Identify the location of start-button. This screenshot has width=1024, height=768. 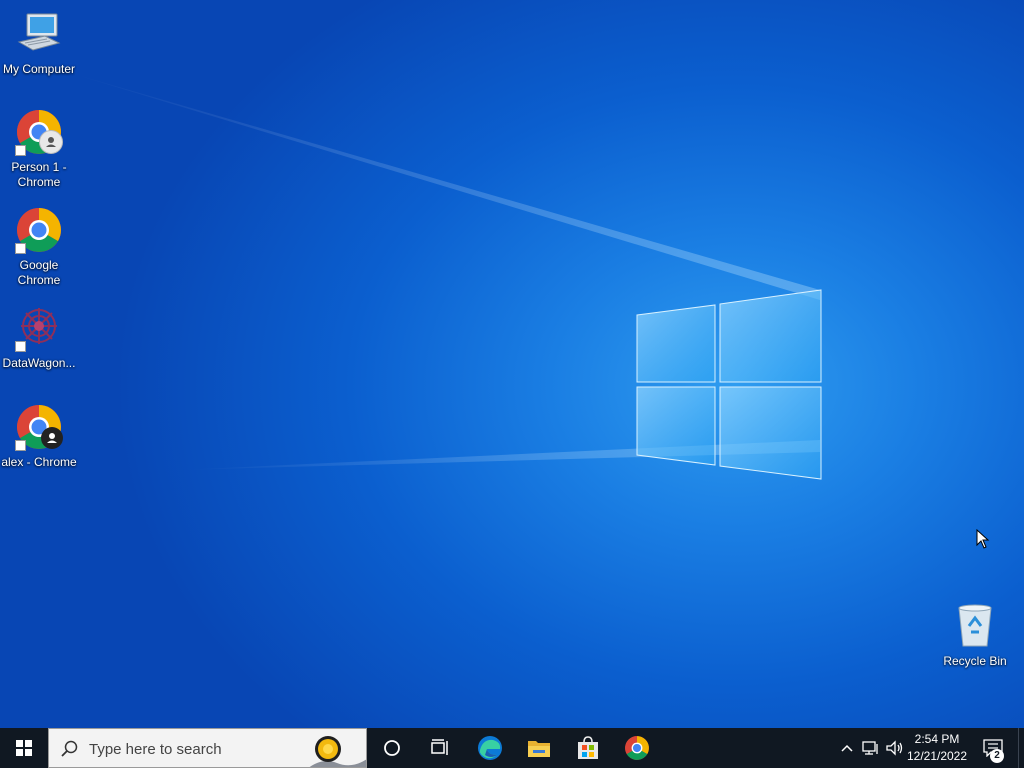
(24, 748).